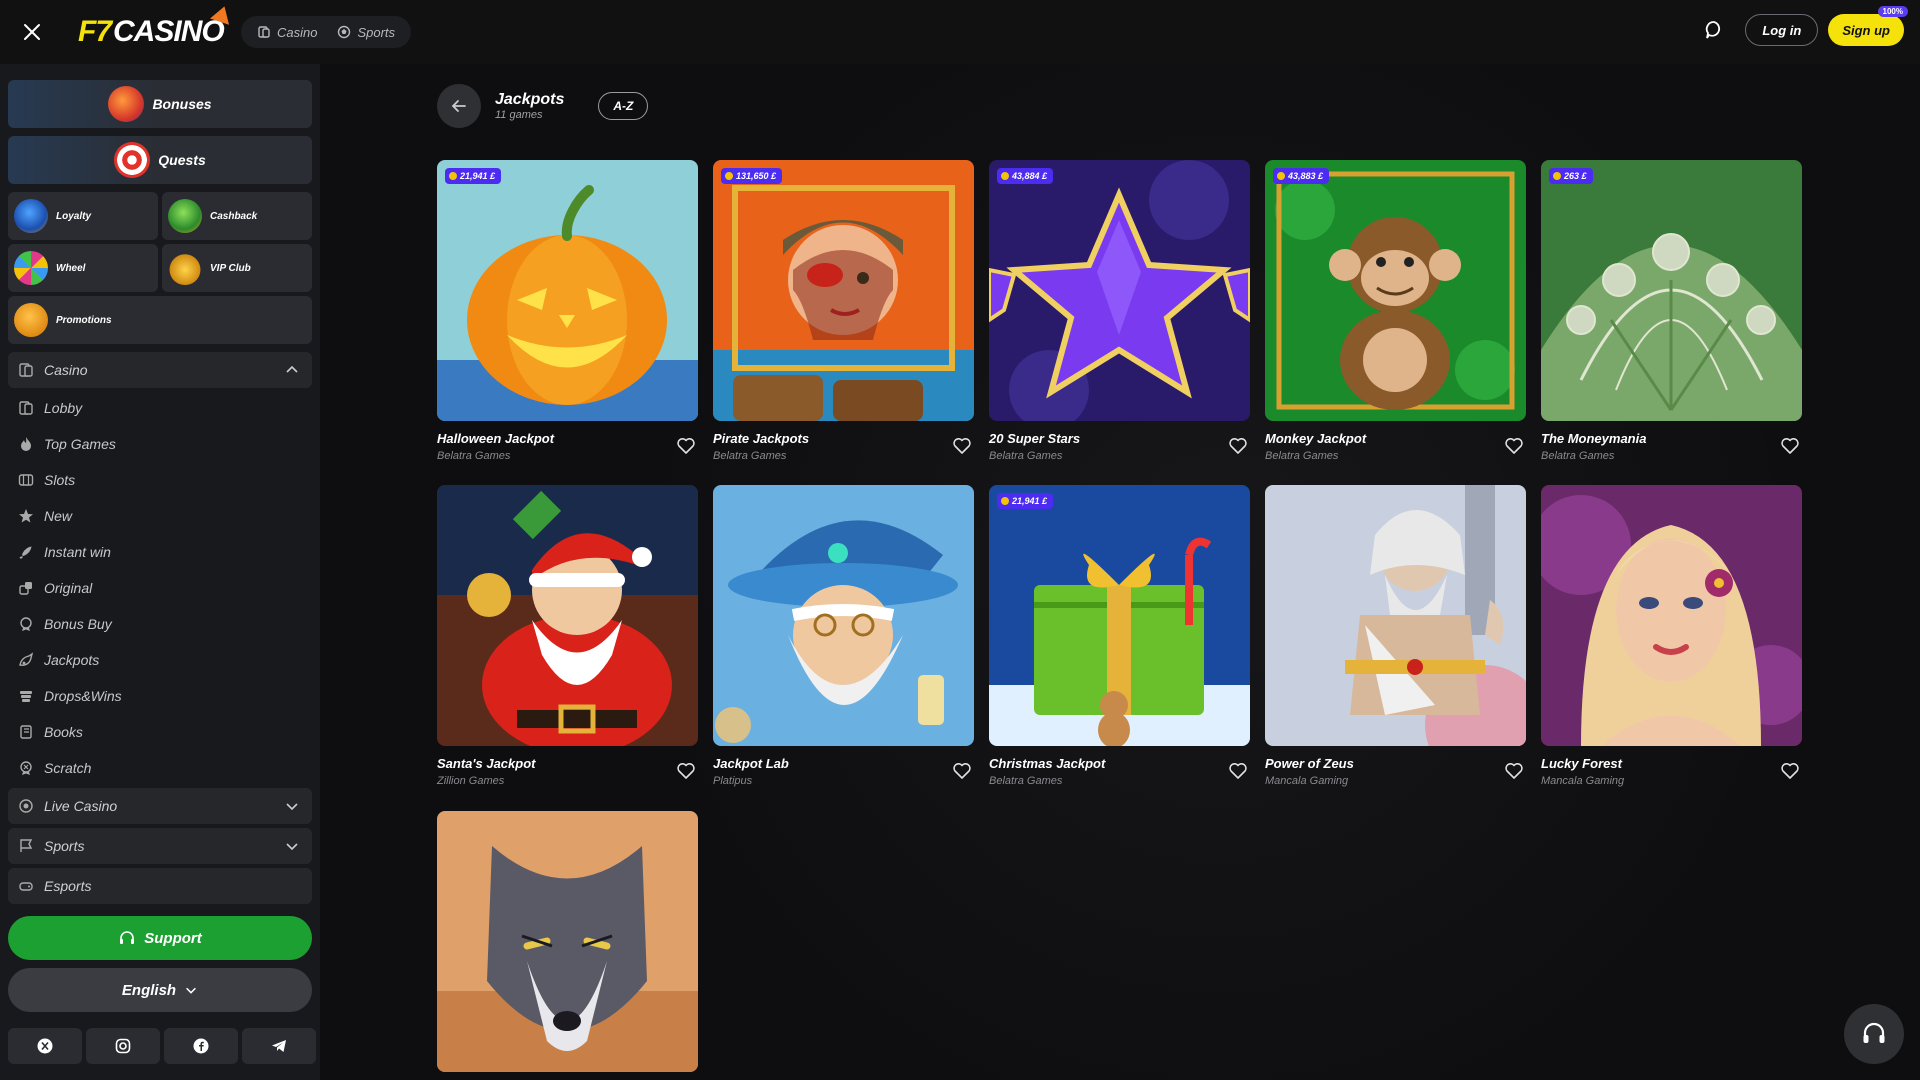  I want to click on login-button: Log in, so click(1782, 30).